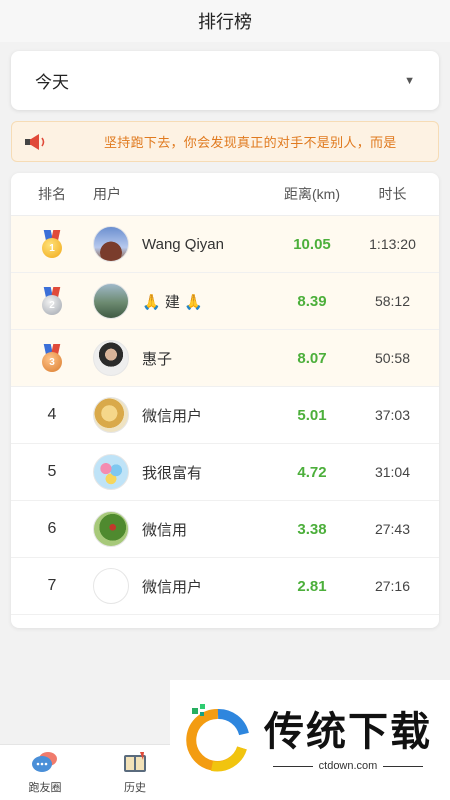 The width and height of the screenshot is (450, 800). Describe the element at coordinates (107, 194) in the screenshot. I see `column-header-user: 用户` at that location.